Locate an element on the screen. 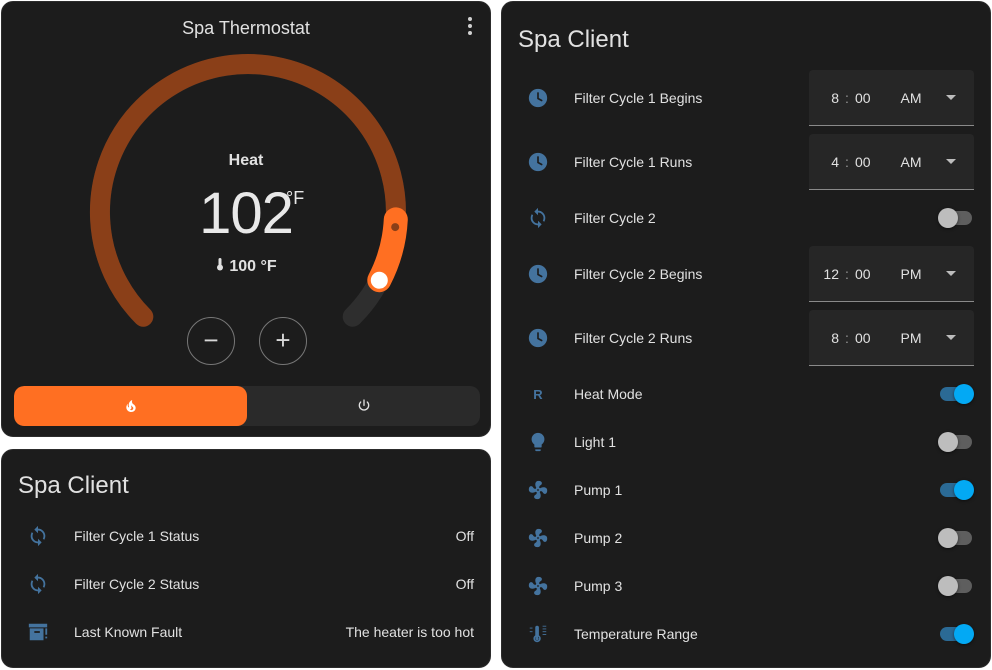 This screenshot has width=992, height=670. toggle-entity-row: Pump 2 is located at coordinates (746, 538).